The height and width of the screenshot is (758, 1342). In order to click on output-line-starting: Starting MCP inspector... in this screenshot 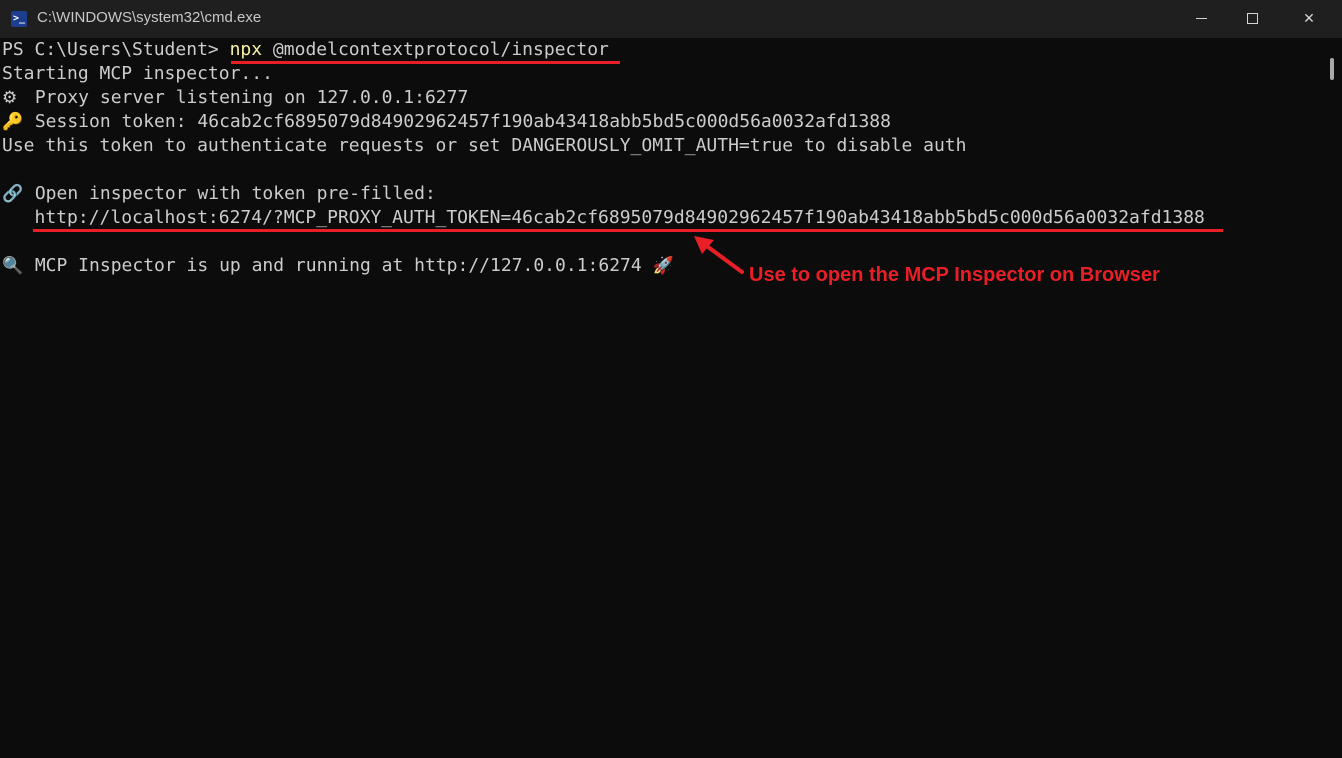, I will do `click(137, 73)`.